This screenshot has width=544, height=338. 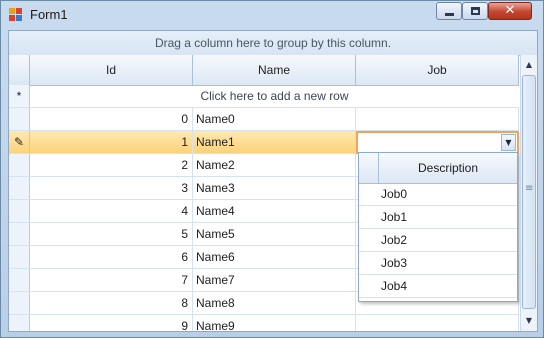 I want to click on table-row: ✎ 1 Name1 ▼, so click(x=264, y=142).